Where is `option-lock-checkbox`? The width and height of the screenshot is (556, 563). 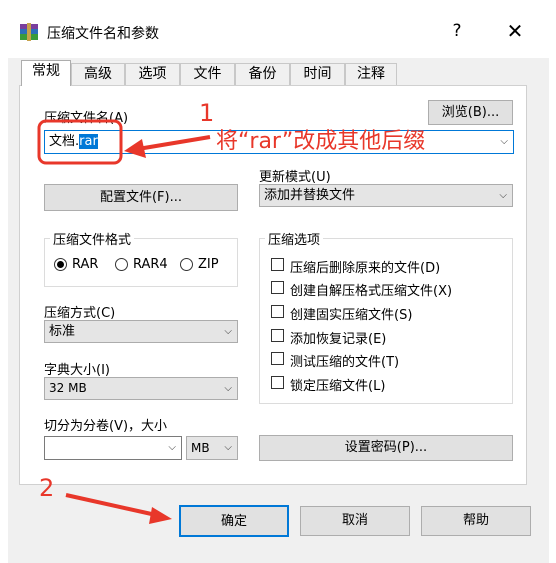
option-lock-checkbox is located at coordinates (277, 382).